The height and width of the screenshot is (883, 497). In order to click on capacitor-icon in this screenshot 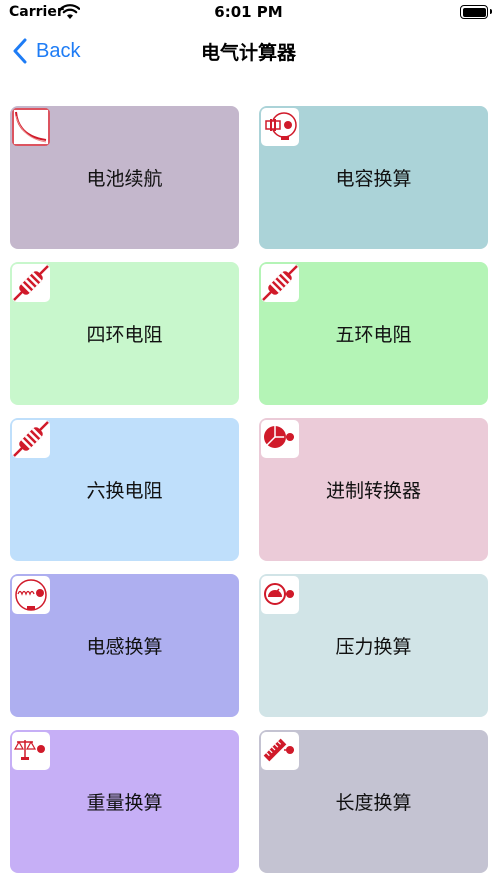, I will do `click(280, 127)`.